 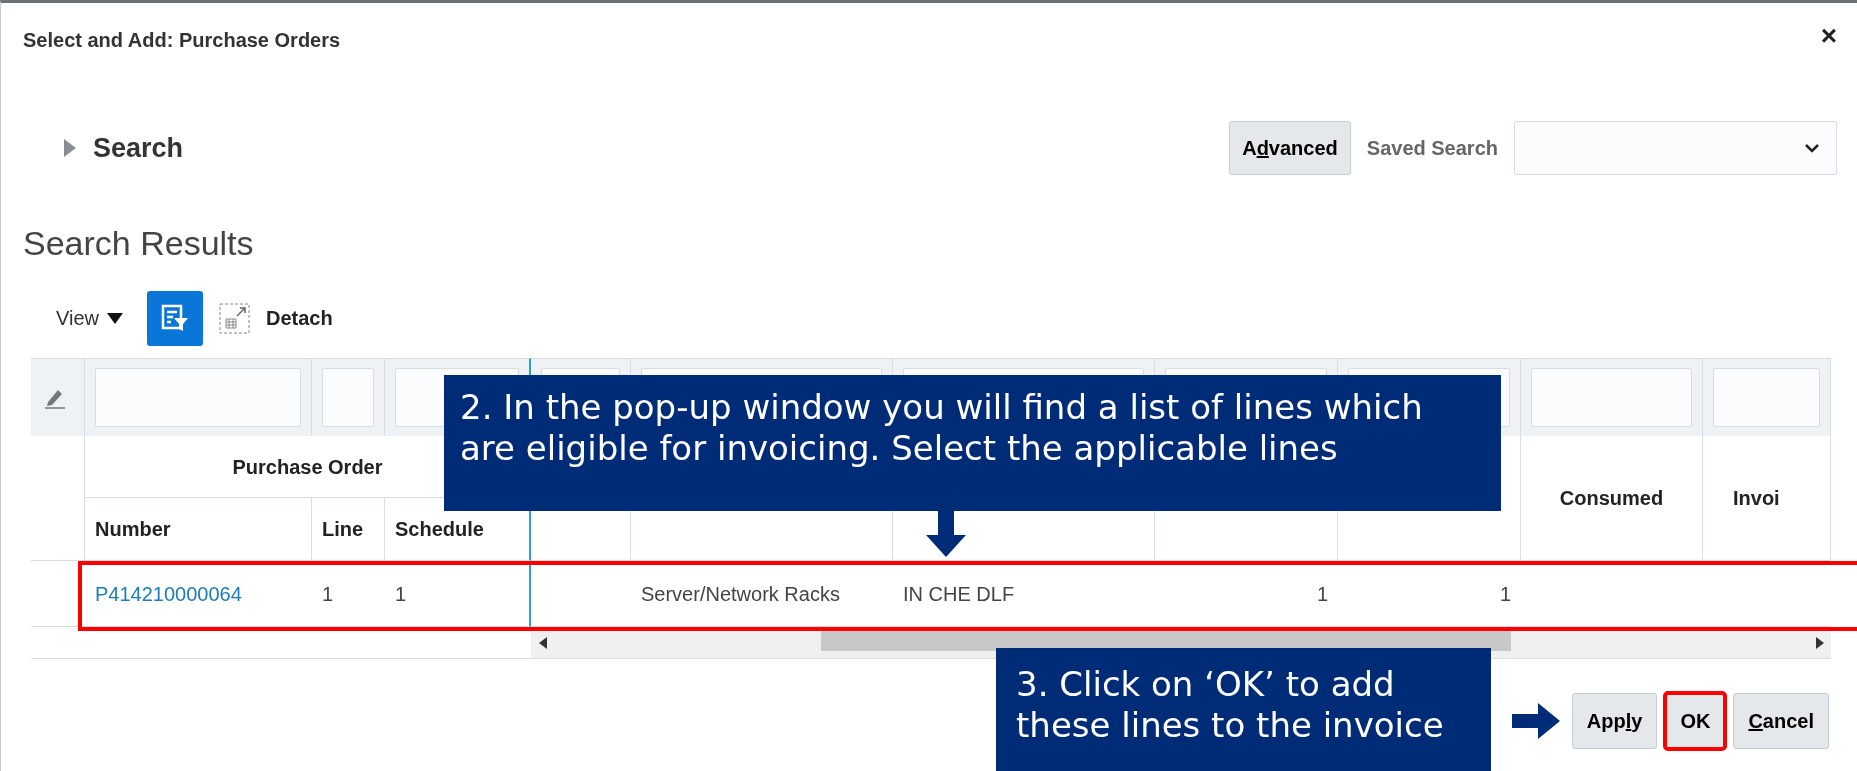 I want to click on column-header: Schedule, so click(x=439, y=529).